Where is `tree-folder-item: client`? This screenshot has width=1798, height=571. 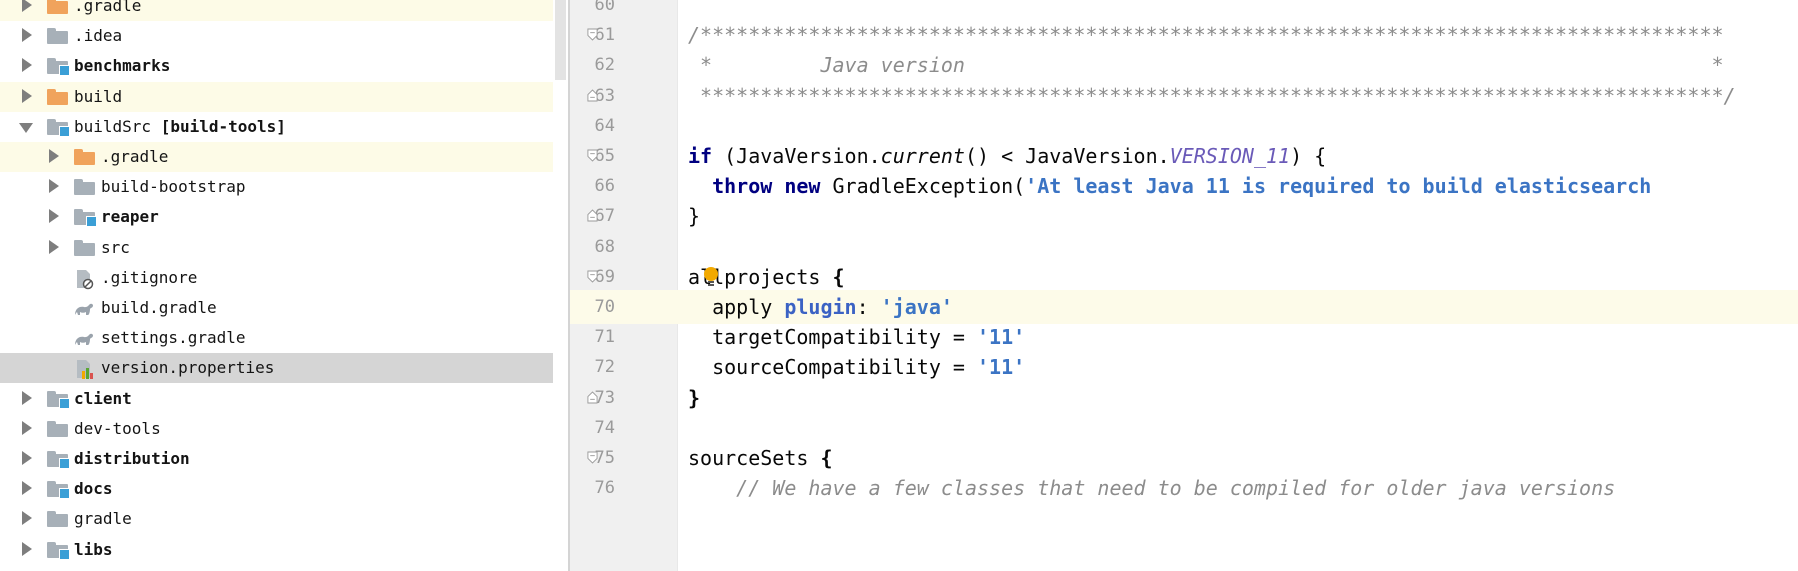 tree-folder-item: client is located at coordinates (276, 399).